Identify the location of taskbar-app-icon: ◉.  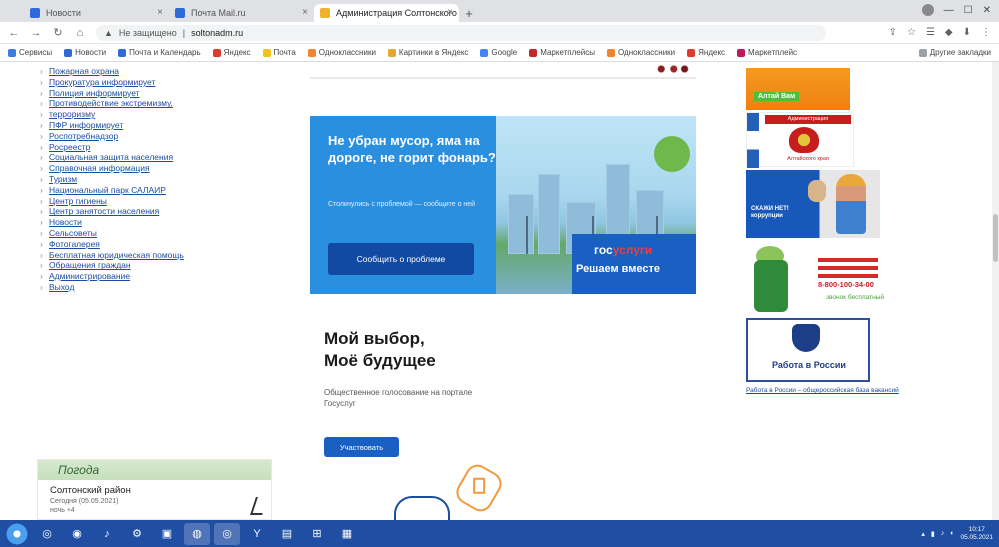
(77, 534).